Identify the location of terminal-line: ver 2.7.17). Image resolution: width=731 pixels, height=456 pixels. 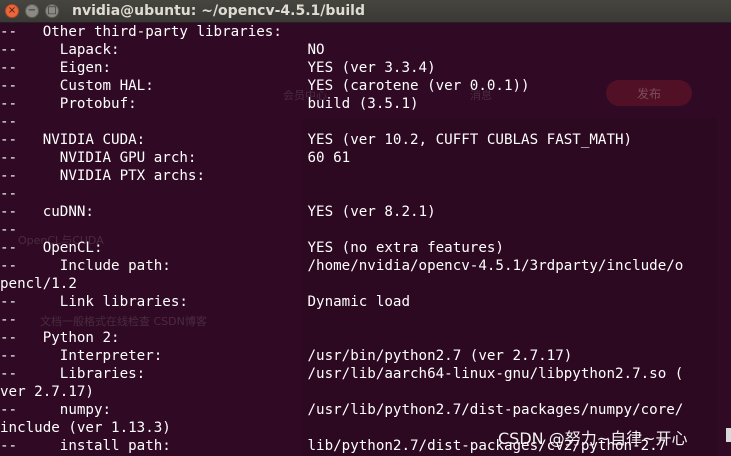
(47, 392).